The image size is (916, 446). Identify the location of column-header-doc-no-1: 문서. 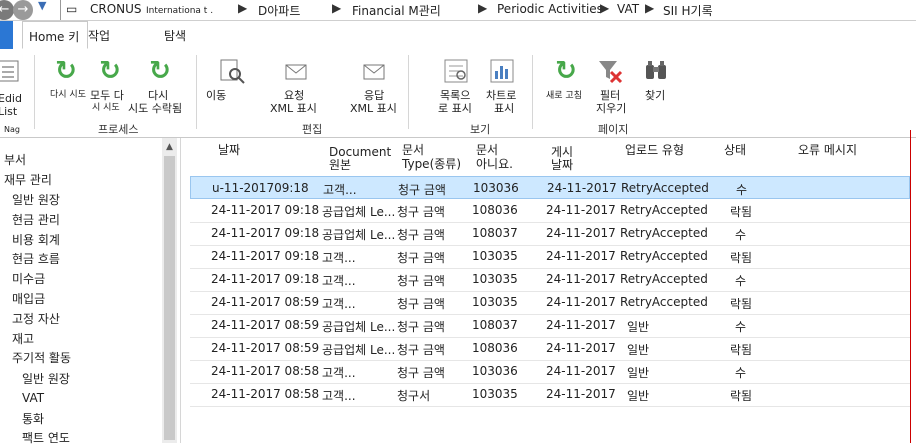
(487, 150).